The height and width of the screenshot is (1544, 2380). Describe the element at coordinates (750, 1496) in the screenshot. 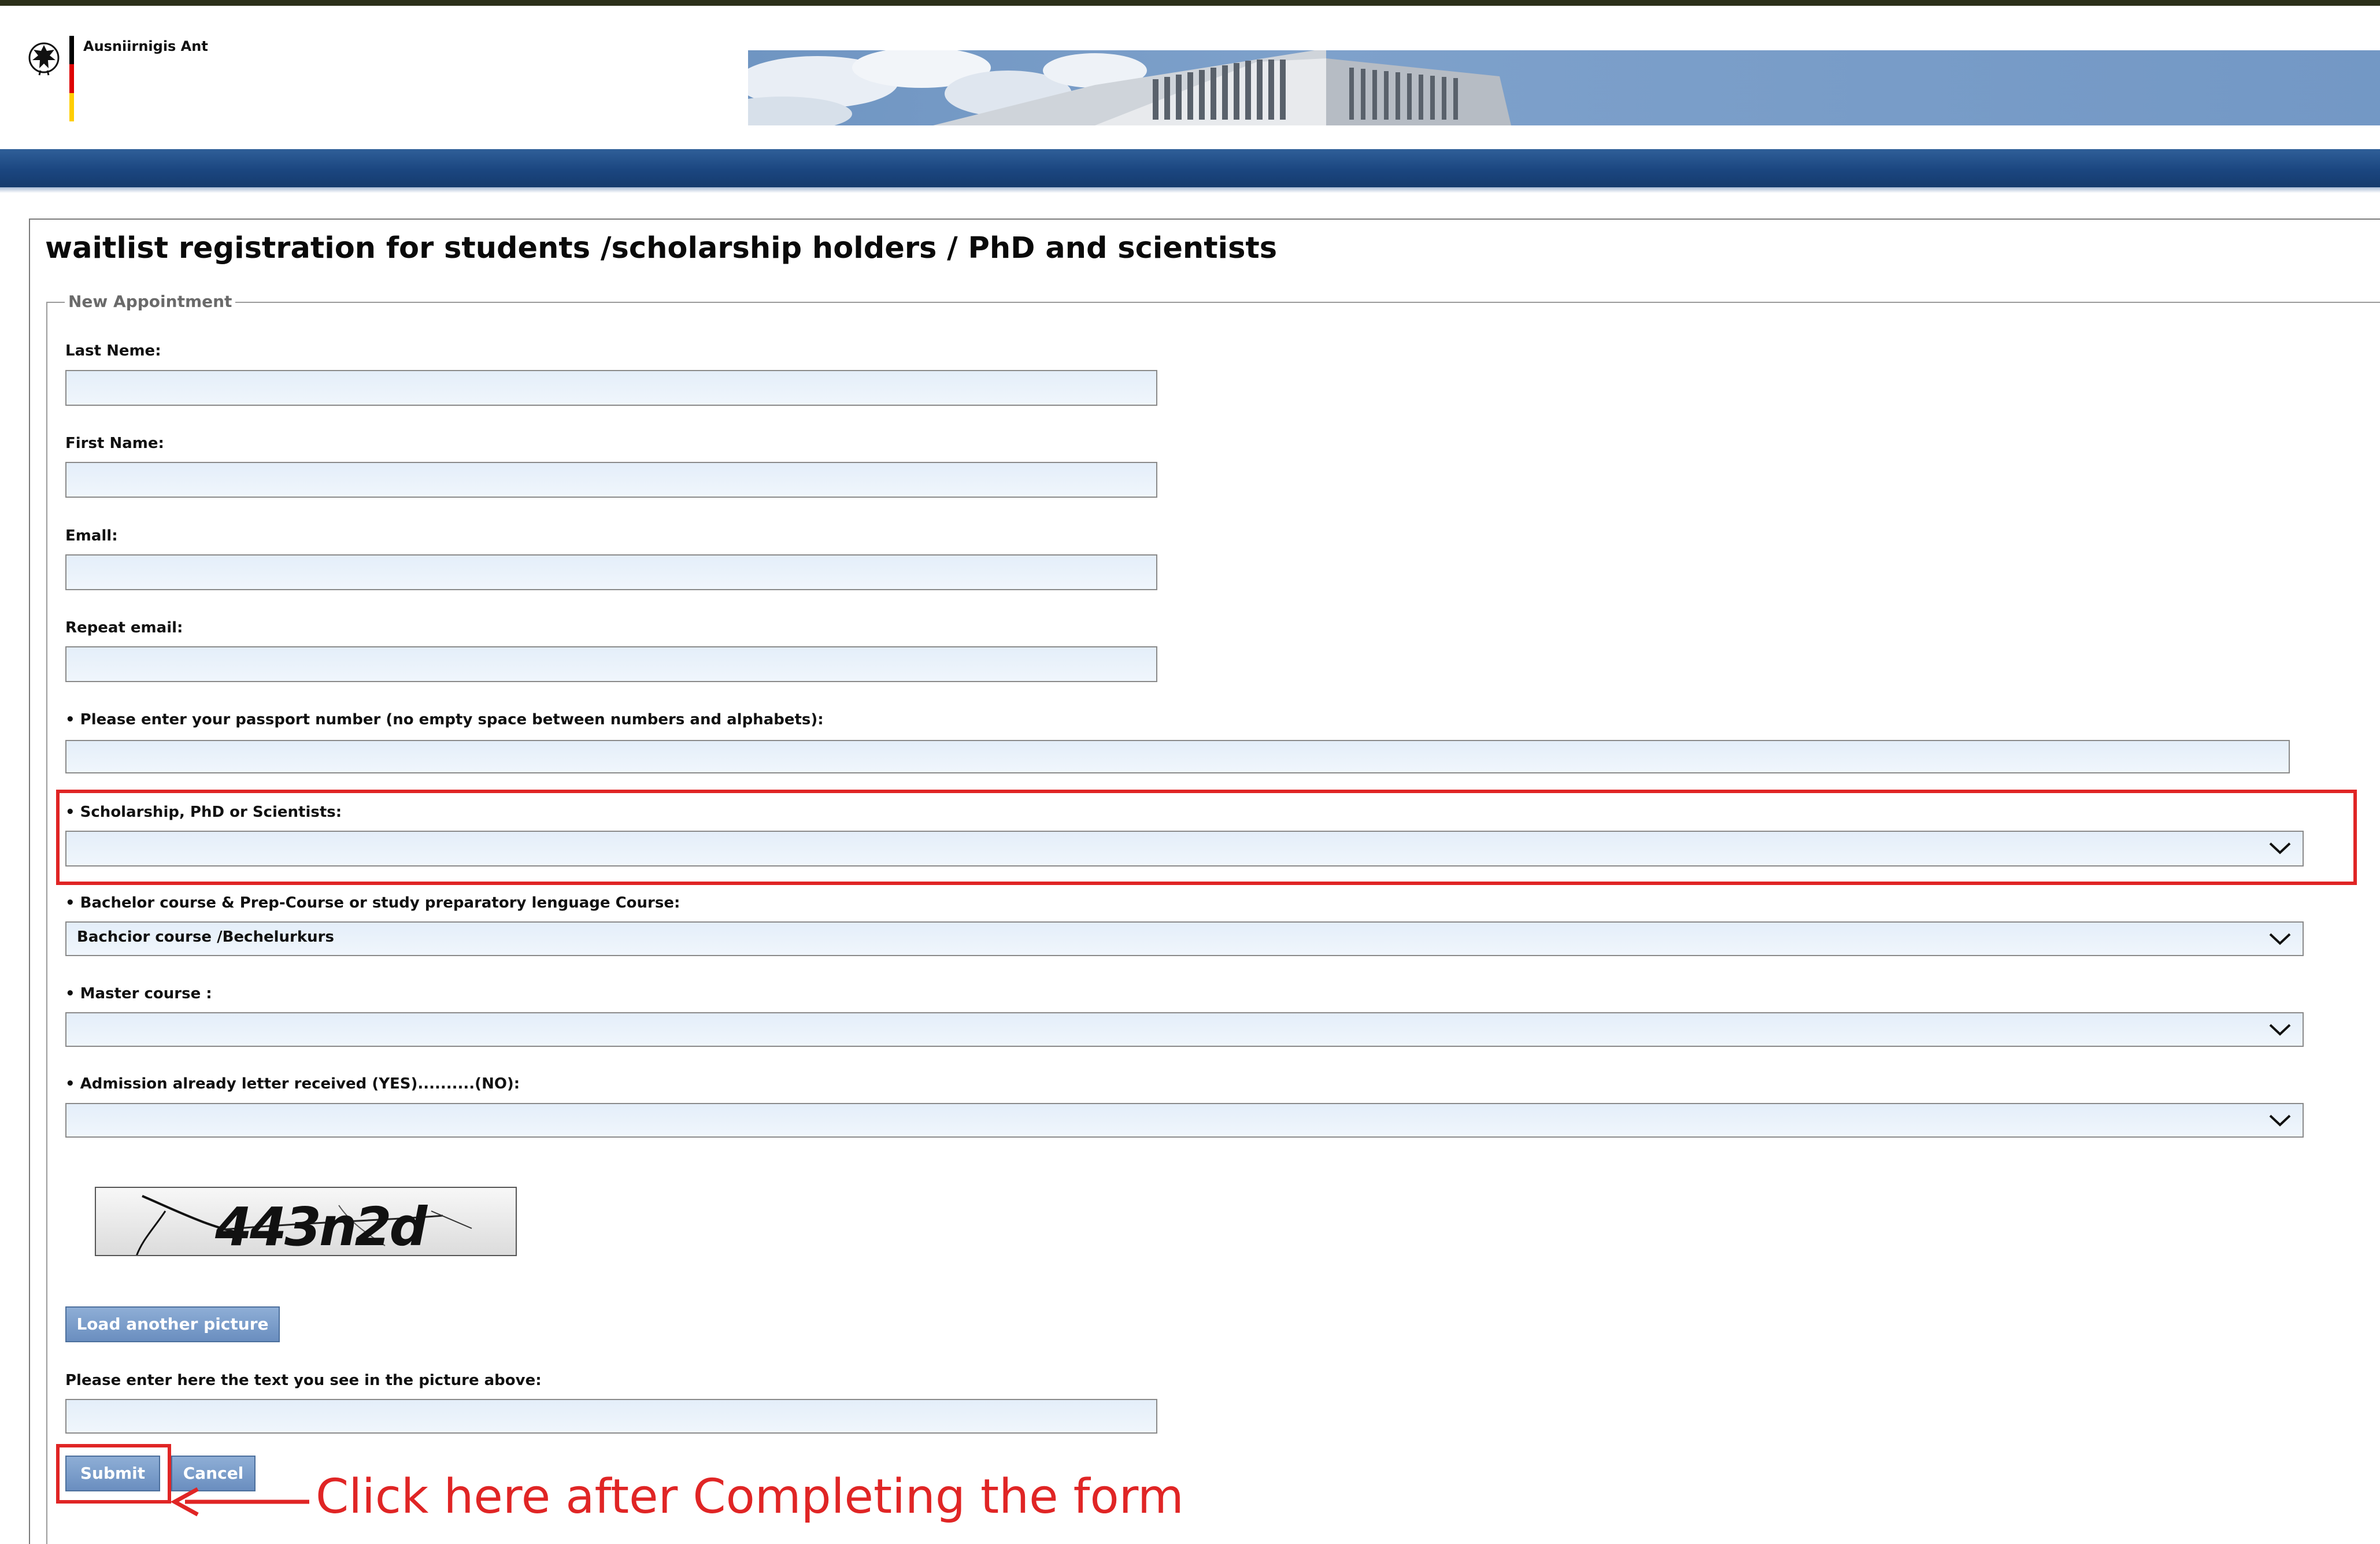

I see `instruction-annotation: Click here after Completing the form` at that location.